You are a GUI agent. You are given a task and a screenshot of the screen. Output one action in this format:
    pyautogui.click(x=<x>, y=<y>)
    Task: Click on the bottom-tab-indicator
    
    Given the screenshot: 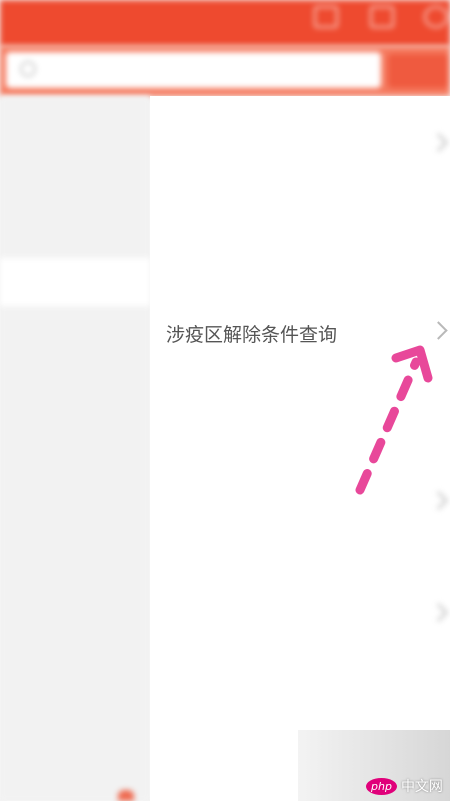 What is the action you would take?
    pyautogui.click(x=126, y=795)
    